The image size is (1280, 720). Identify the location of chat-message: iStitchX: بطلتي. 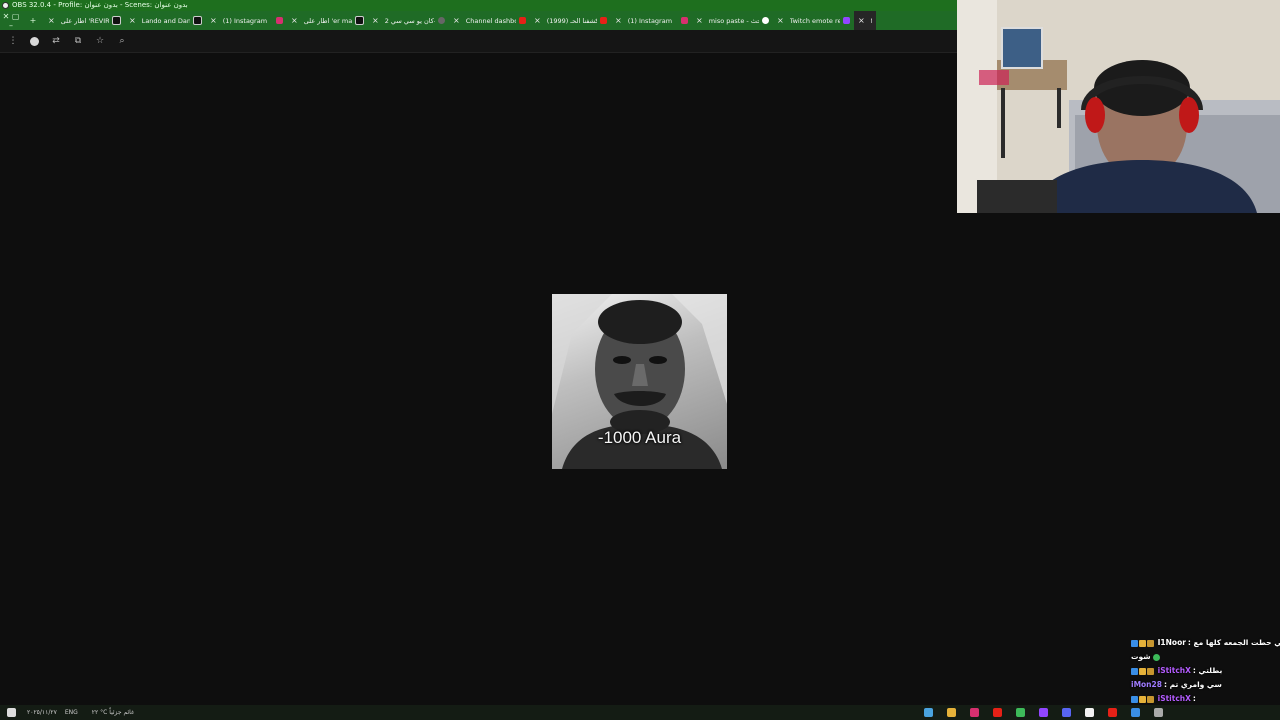
(1203, 671).